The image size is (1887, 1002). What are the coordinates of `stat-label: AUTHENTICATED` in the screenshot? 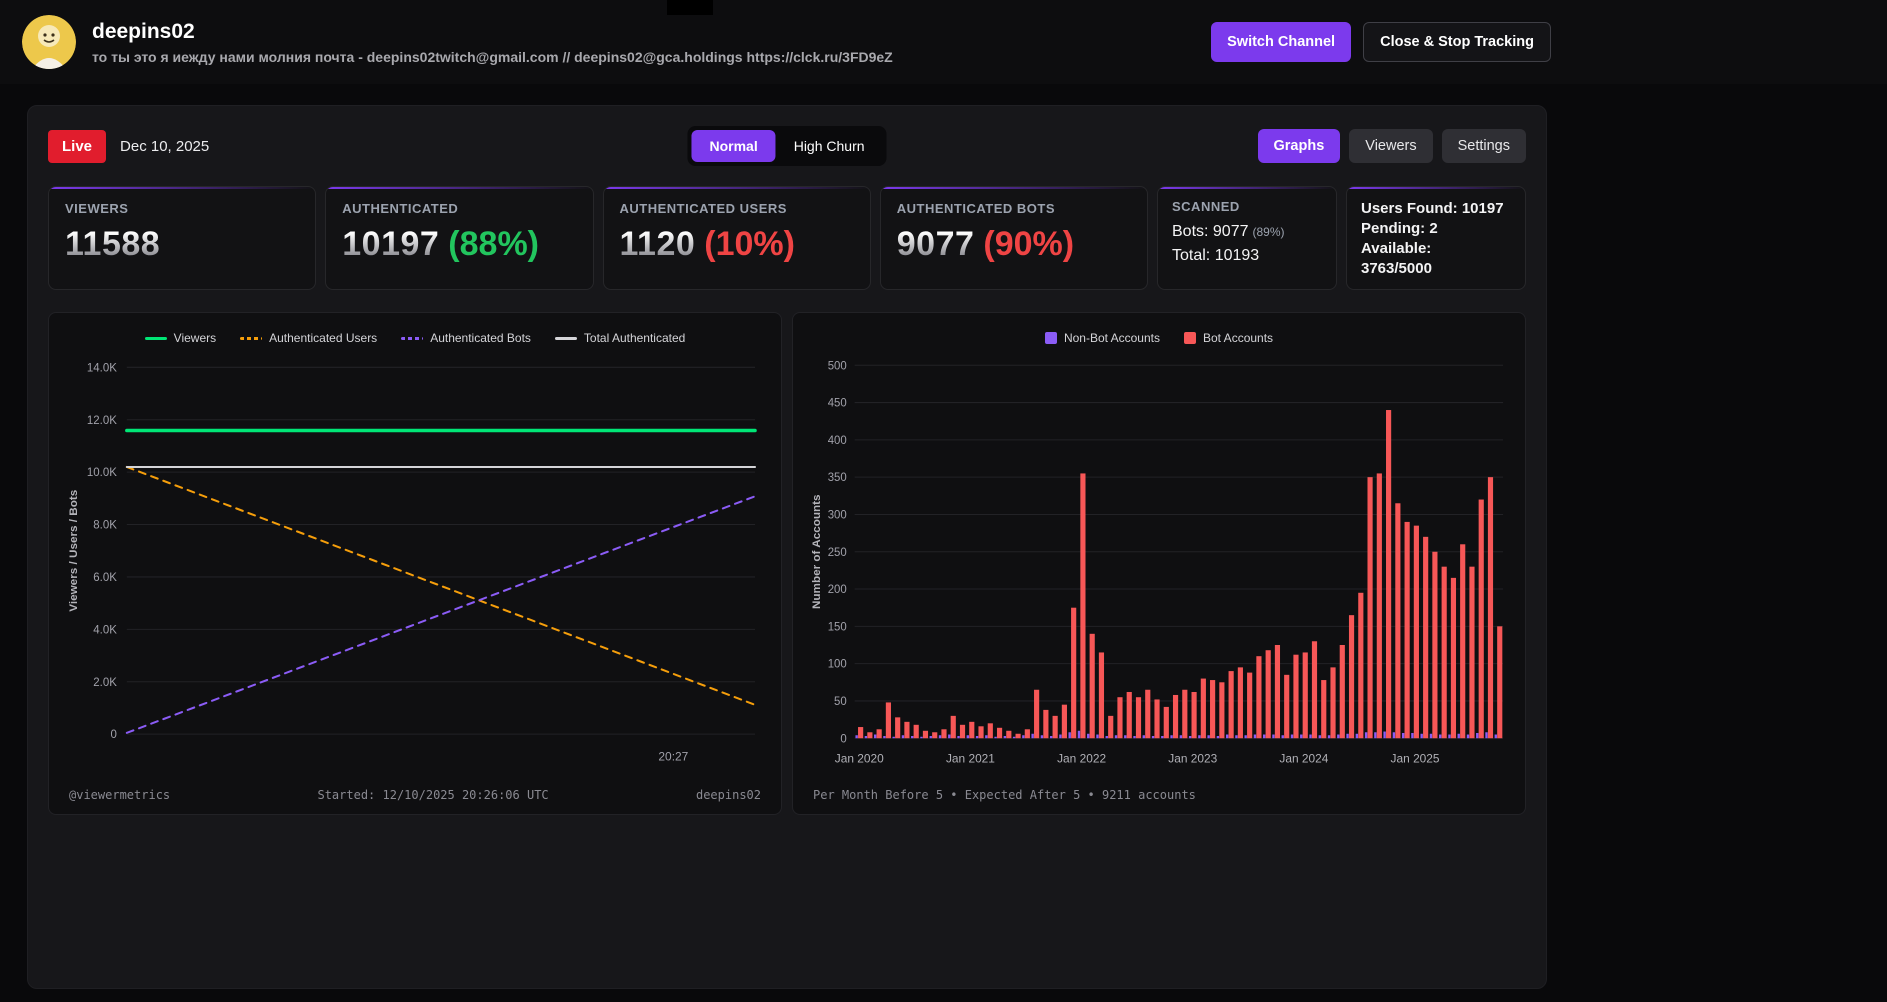 It's located at (400, 208).